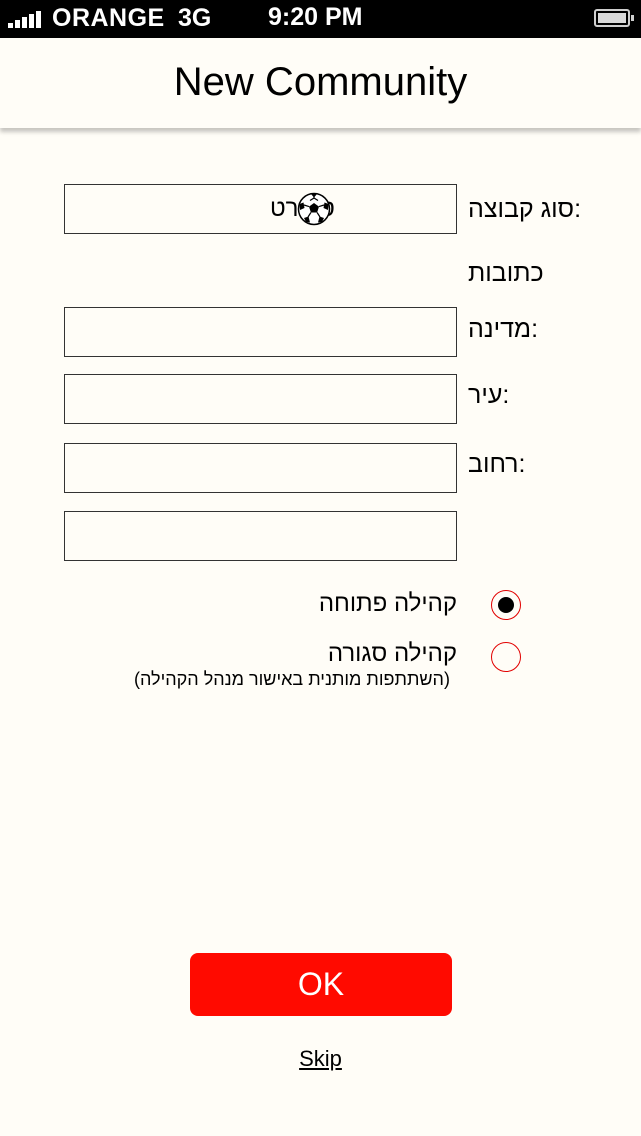  I want to click on street-input, so click(260, 468).